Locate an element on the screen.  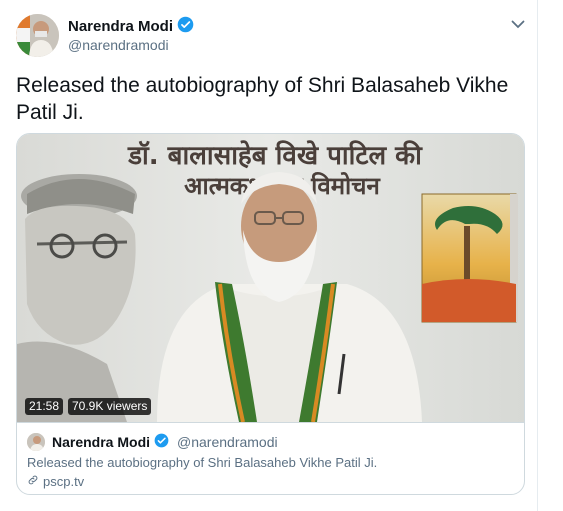
avatar is located at coordinates (37, 35).